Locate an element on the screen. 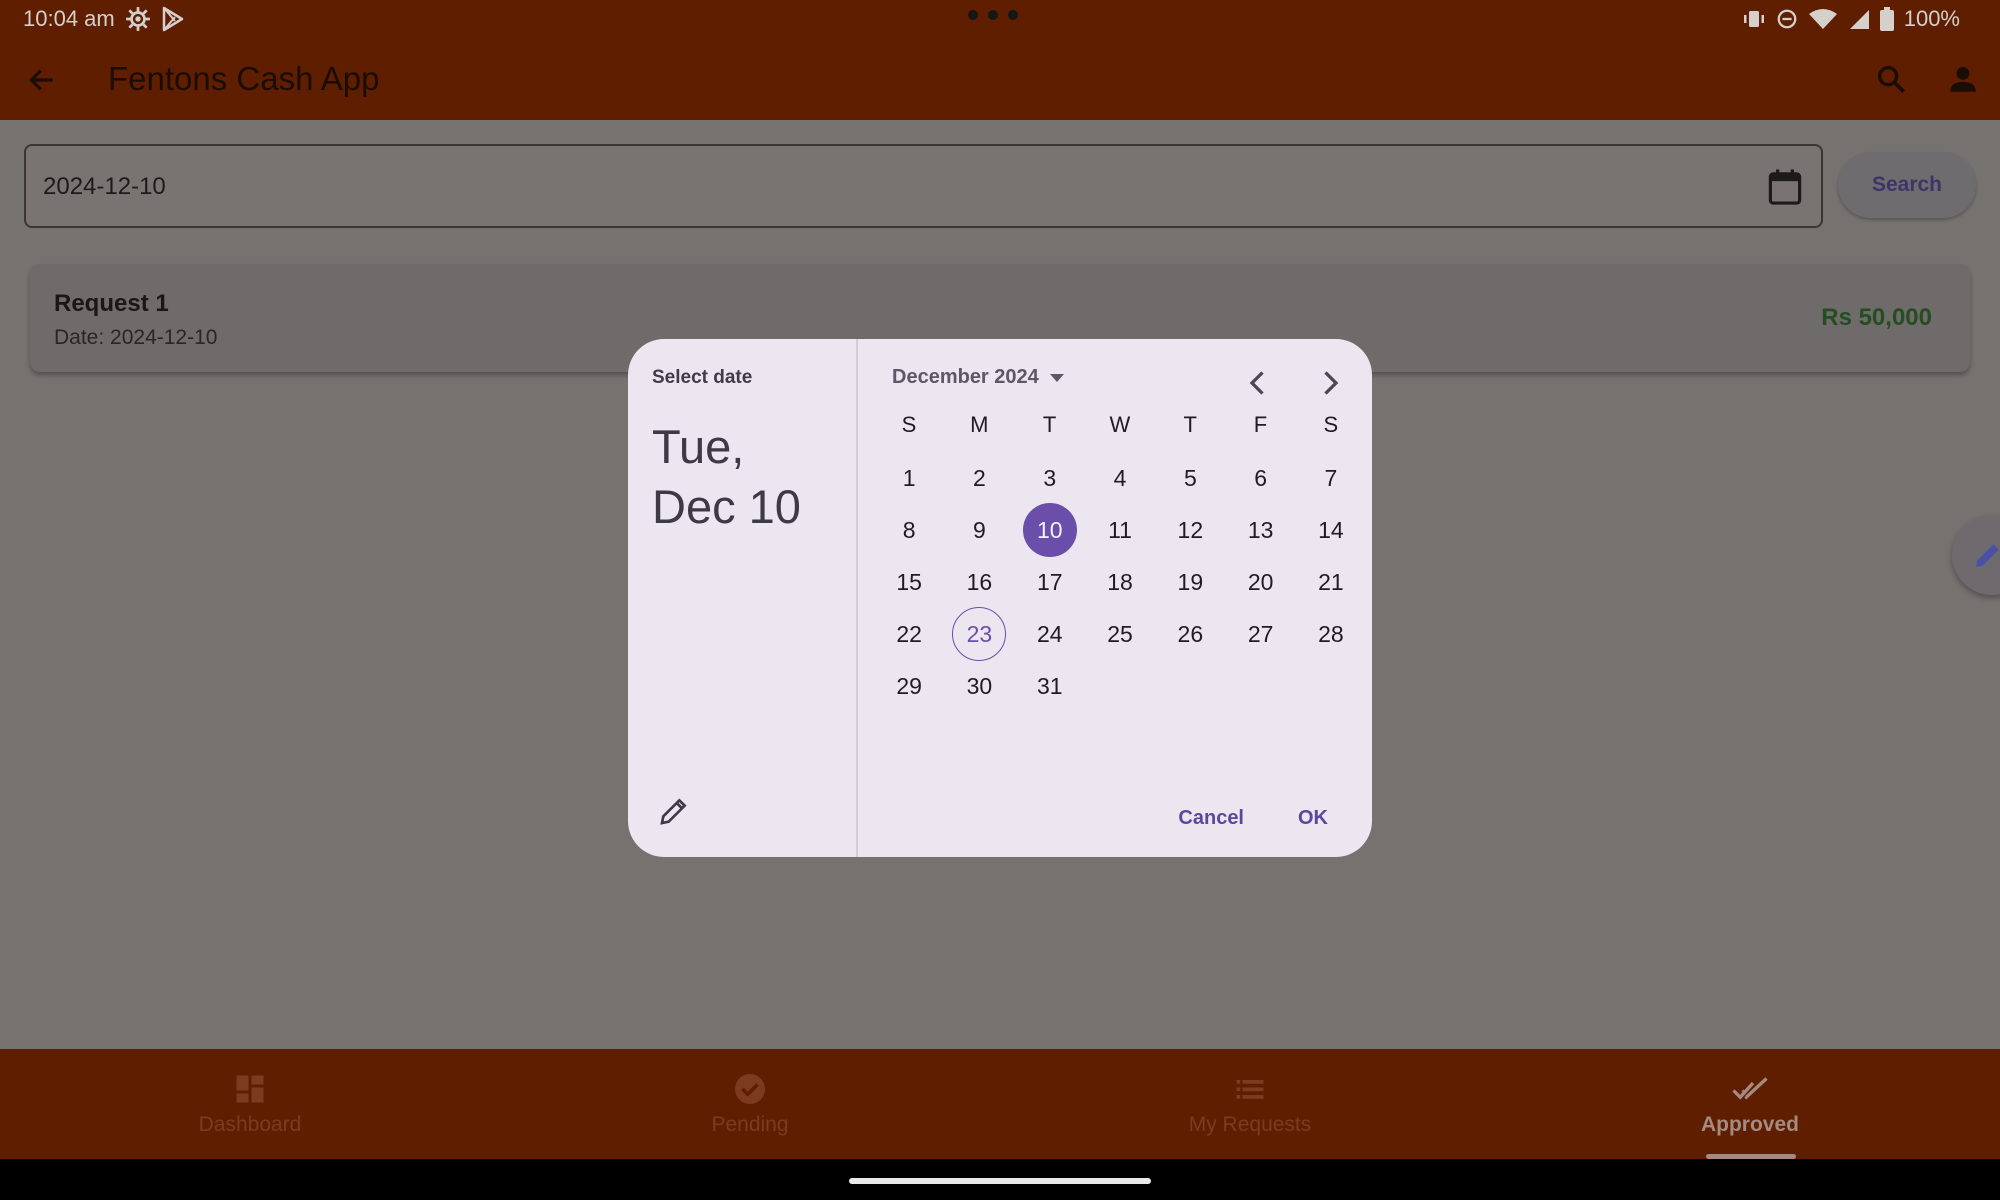 The width and height of the screenshot is (2000, 1200). calendar-day: 24 is located at coordinates (1050, 634).